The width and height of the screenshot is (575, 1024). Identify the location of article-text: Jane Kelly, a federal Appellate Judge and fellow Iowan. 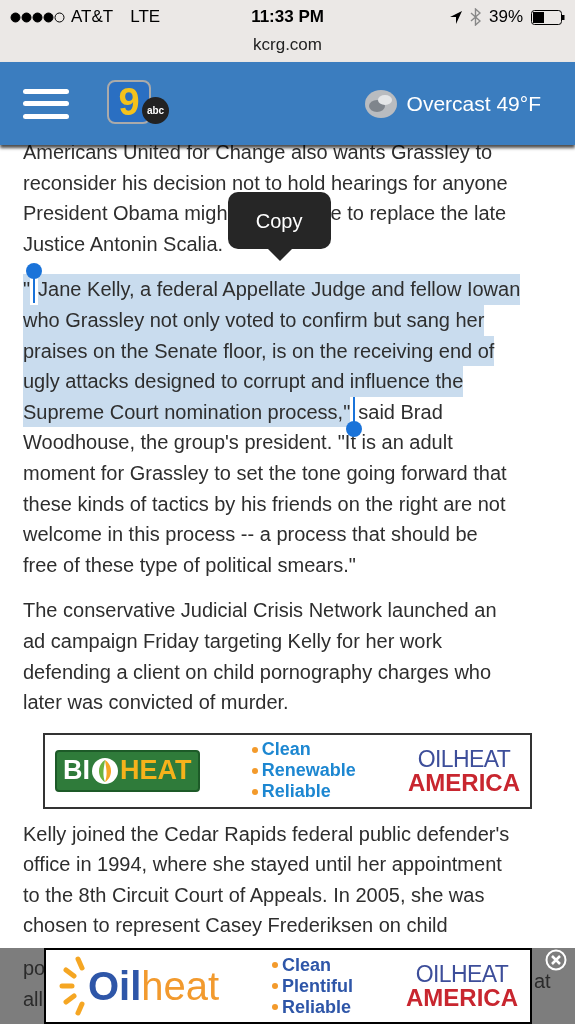
(279, 289).